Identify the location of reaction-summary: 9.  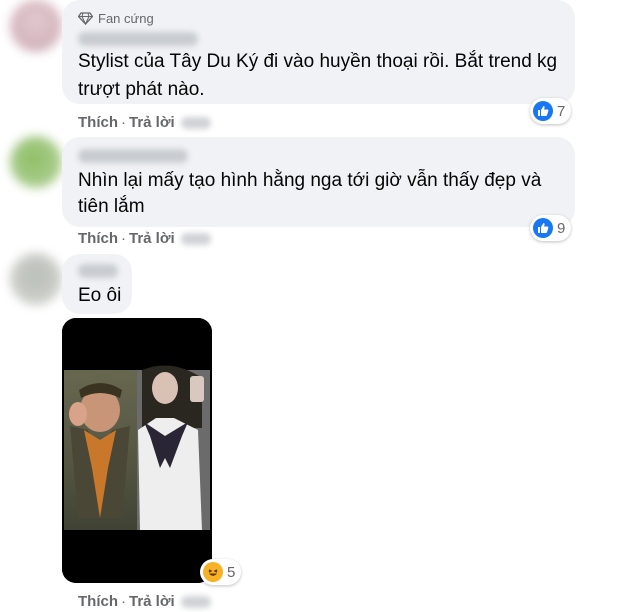
(551, 228).